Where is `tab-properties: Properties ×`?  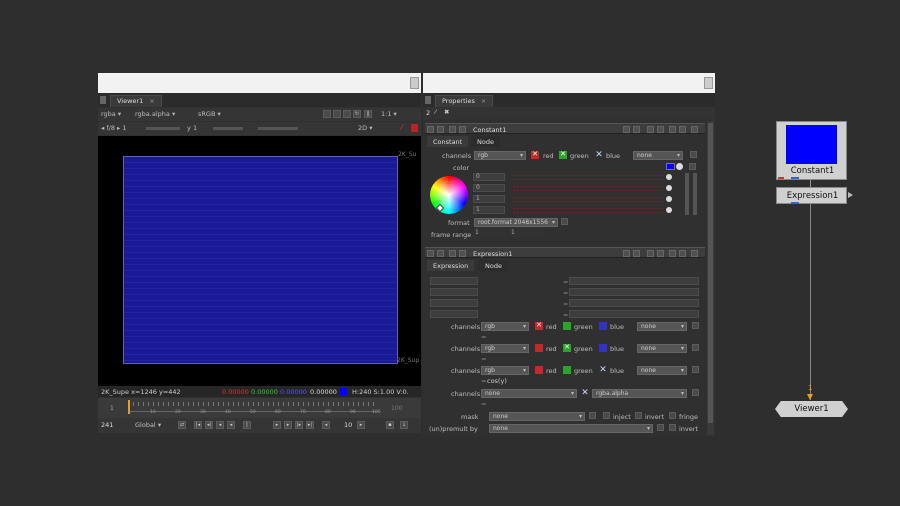
tab-properties: Properties × is located at coordinates (464, 101).